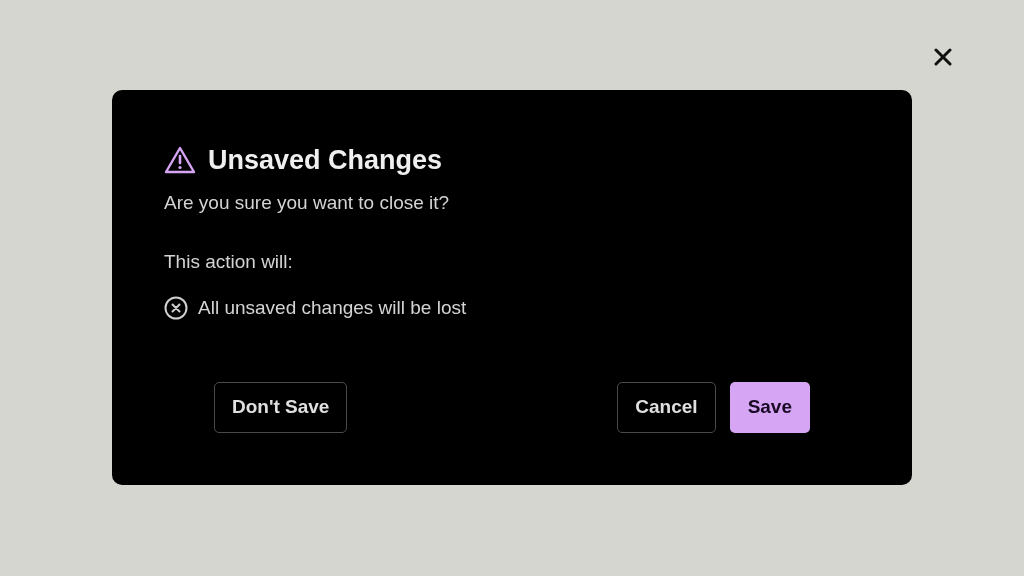 This screenshot has width=1024, height=576. Describe the element at coordinates (332, 308) in the screenshot. I see `consequence-text: All unsaved changes will be lost` at that location.